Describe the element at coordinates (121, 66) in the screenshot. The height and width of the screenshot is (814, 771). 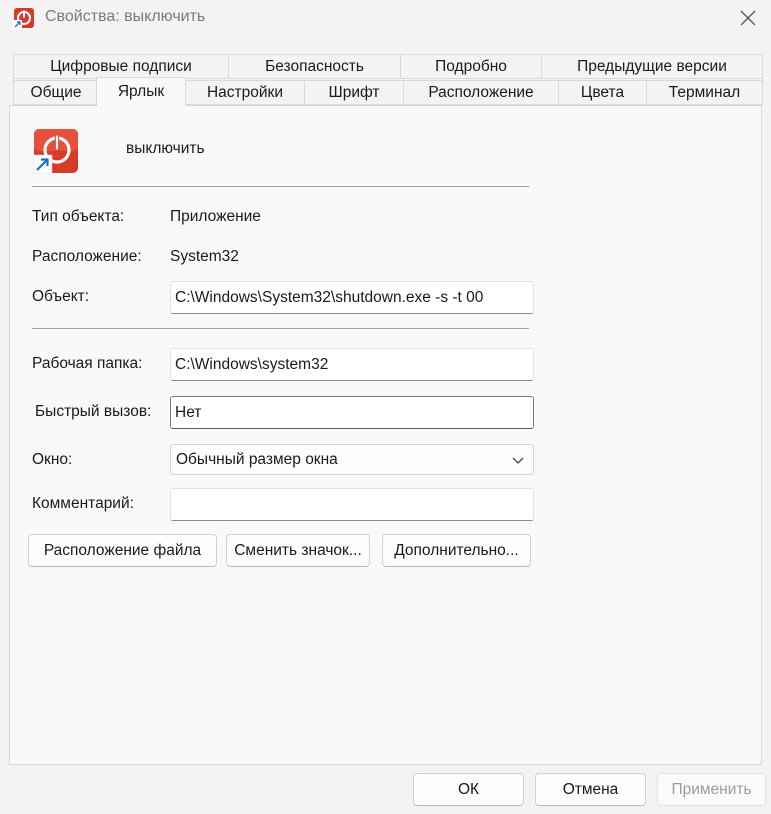
I see `tab-digital-signatures: Цифровые подписи` at that location.